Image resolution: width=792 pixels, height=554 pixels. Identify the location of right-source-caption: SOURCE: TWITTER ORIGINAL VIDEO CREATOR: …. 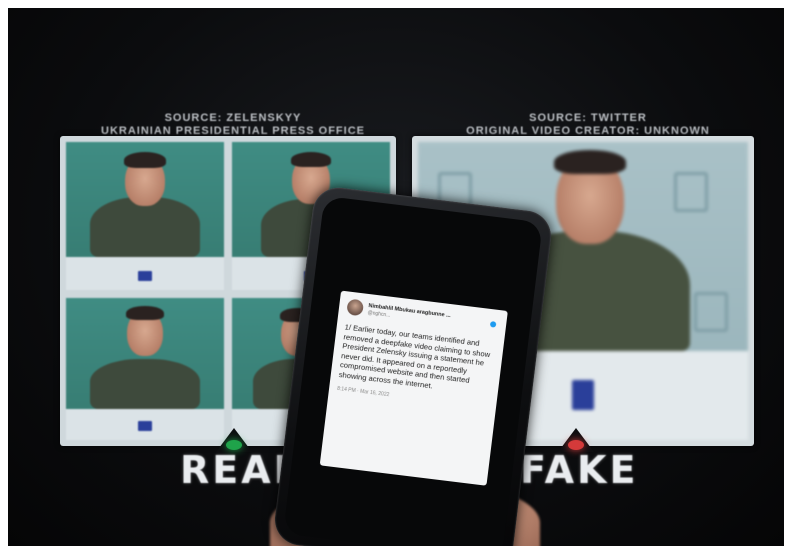
(588, 125).